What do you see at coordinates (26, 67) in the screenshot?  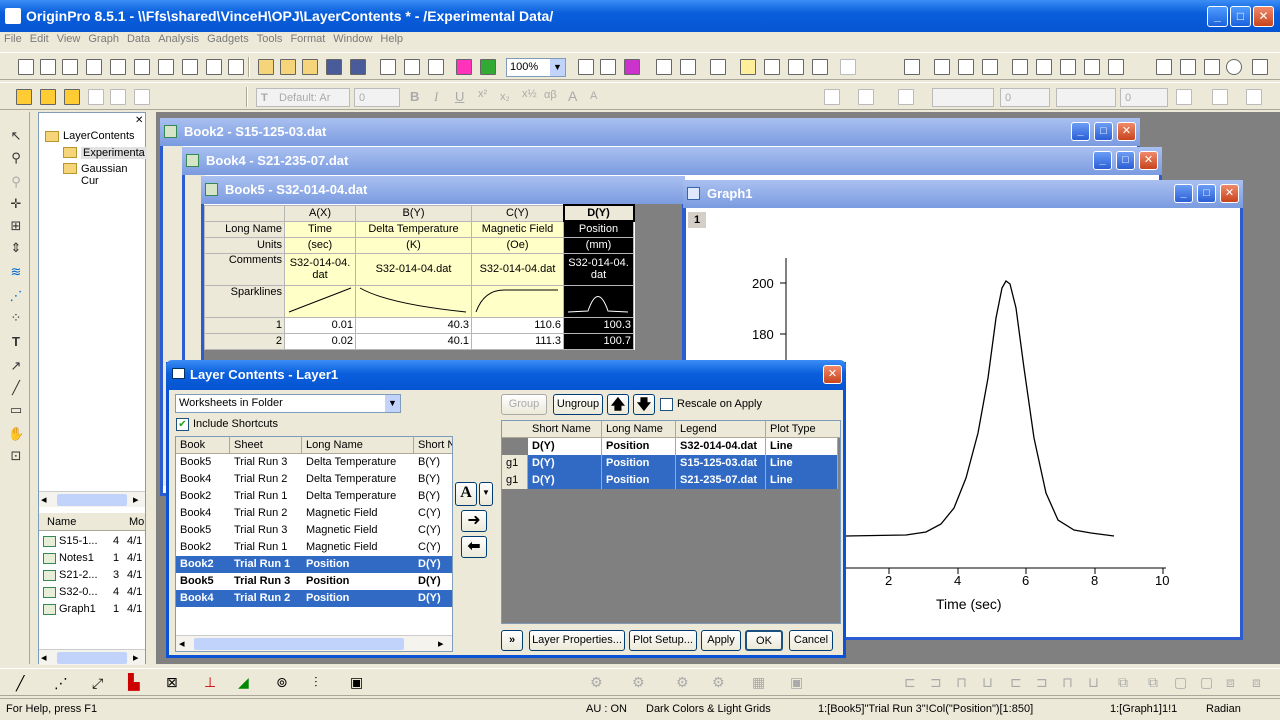 I see `new-project-icon` at bounding box center [26, 67].